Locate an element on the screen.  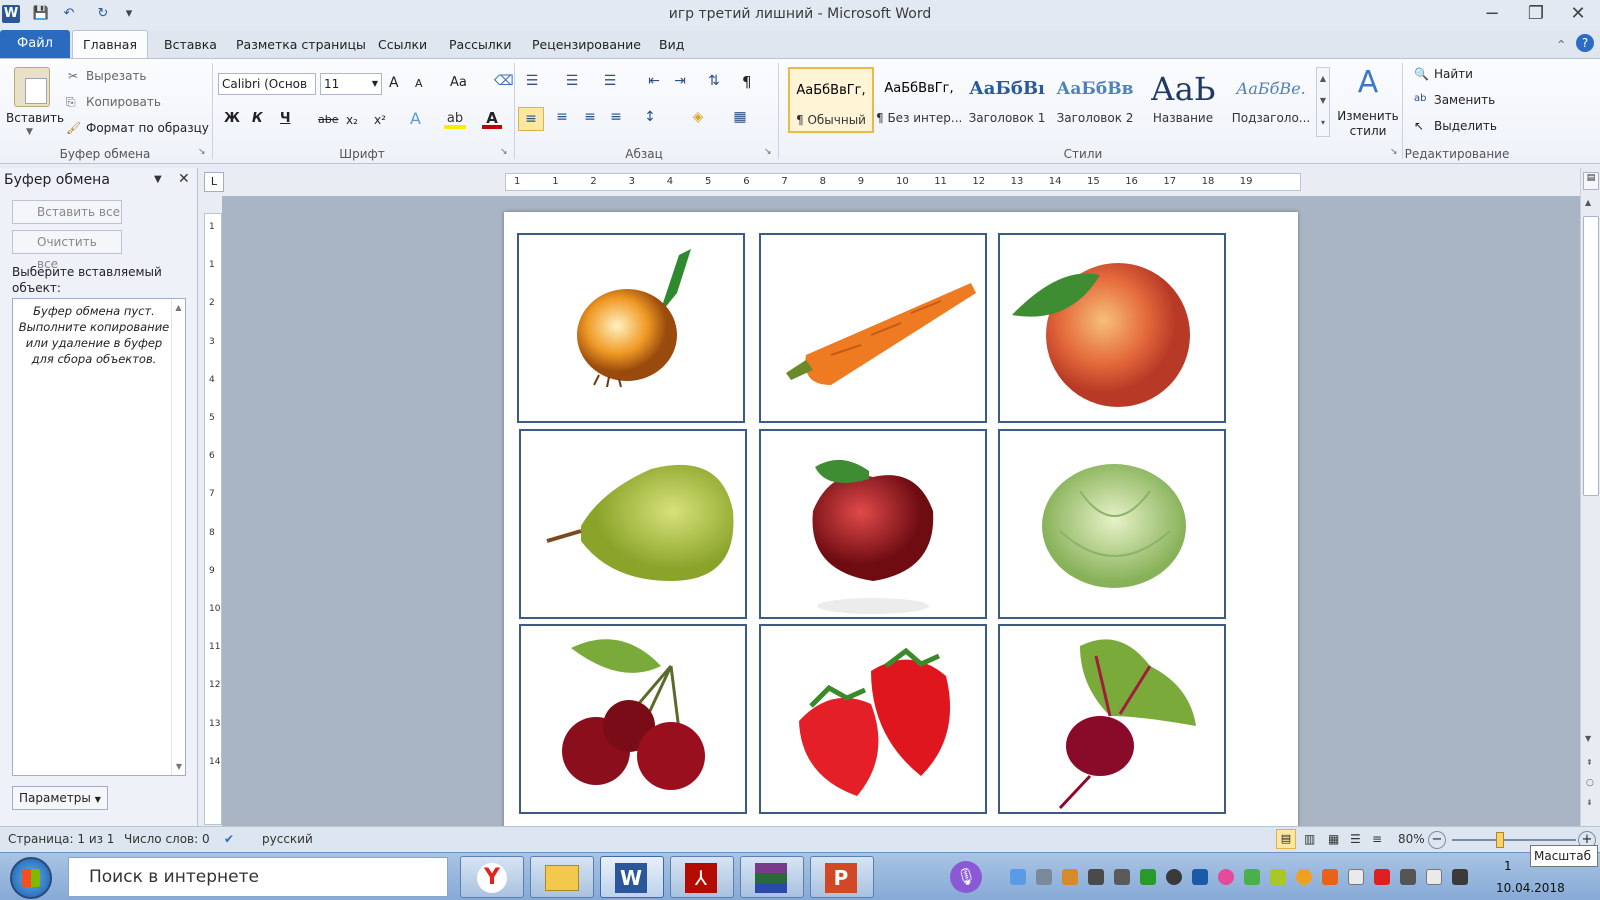
tab-view: Вид is located at coordinates (671, 44).